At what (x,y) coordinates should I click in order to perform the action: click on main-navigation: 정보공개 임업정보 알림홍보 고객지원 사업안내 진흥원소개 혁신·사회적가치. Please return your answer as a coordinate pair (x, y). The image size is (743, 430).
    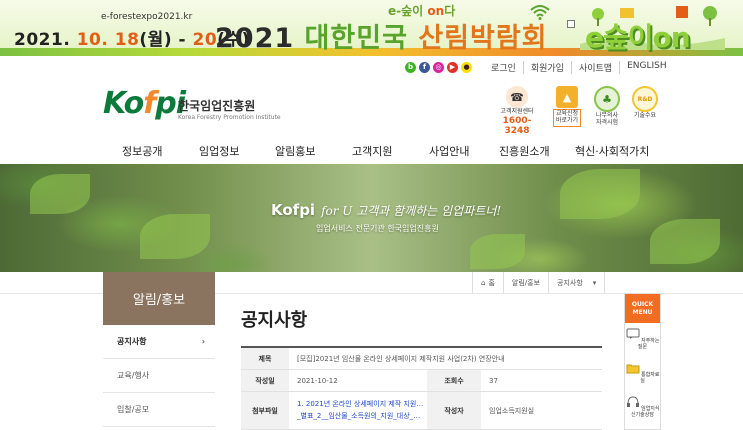
    Looking at the image, I should click on (371, 151).